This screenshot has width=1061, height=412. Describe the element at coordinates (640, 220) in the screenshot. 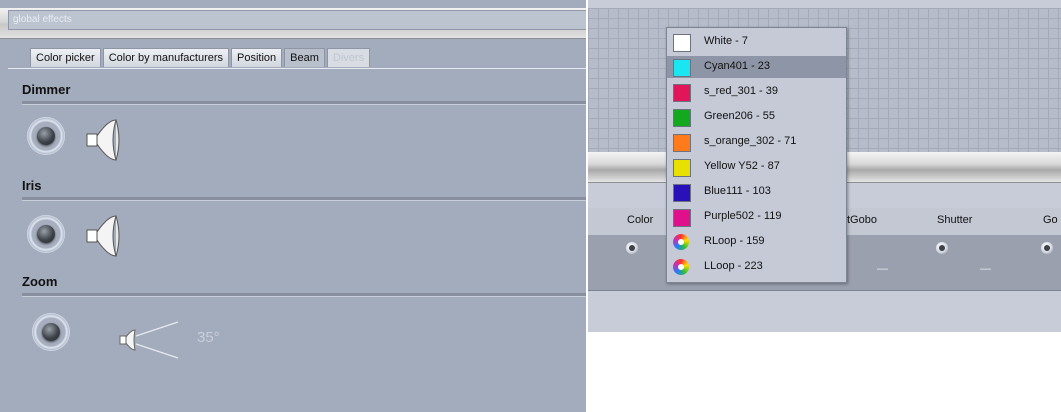

I see `column-color: Color` at that location.